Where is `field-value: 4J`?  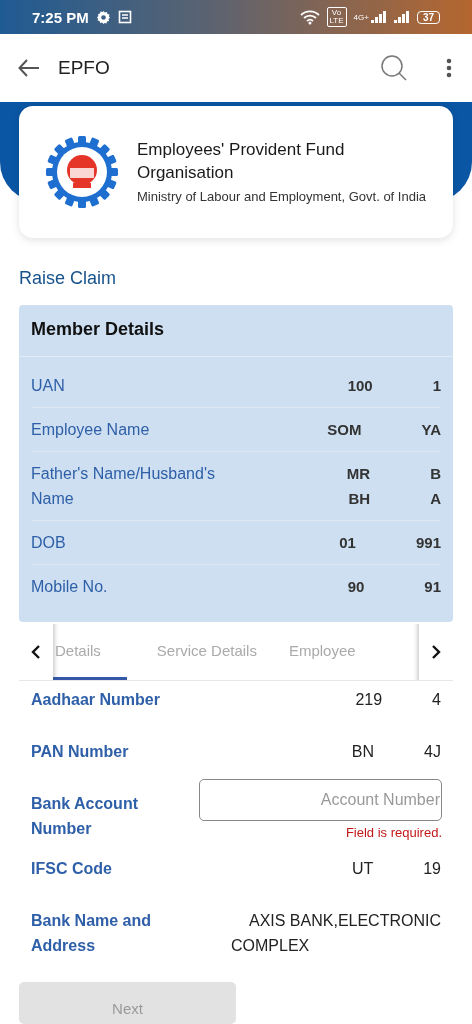 field-value: 4J is located at coordinates (432, 752).